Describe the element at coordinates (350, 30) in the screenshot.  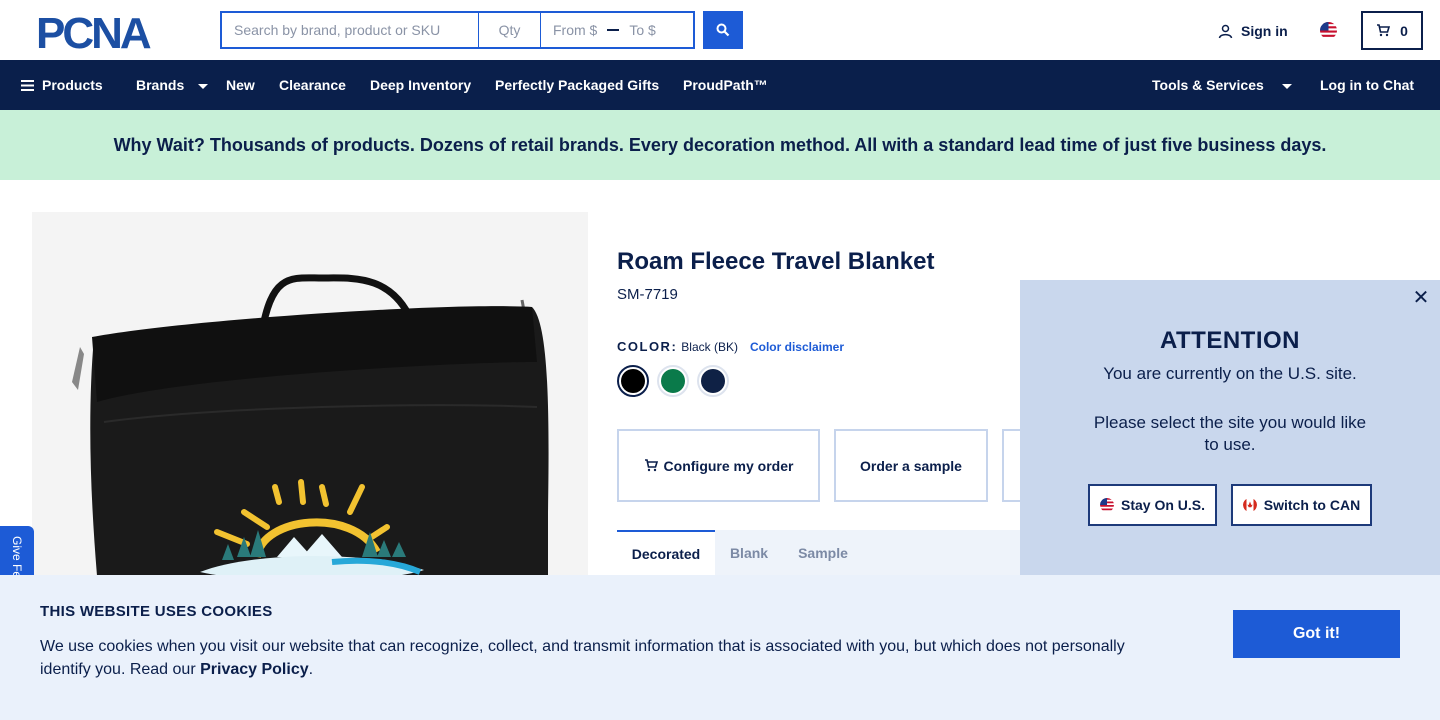
I see `search-input: Search by brand, product or SKU` at that location.